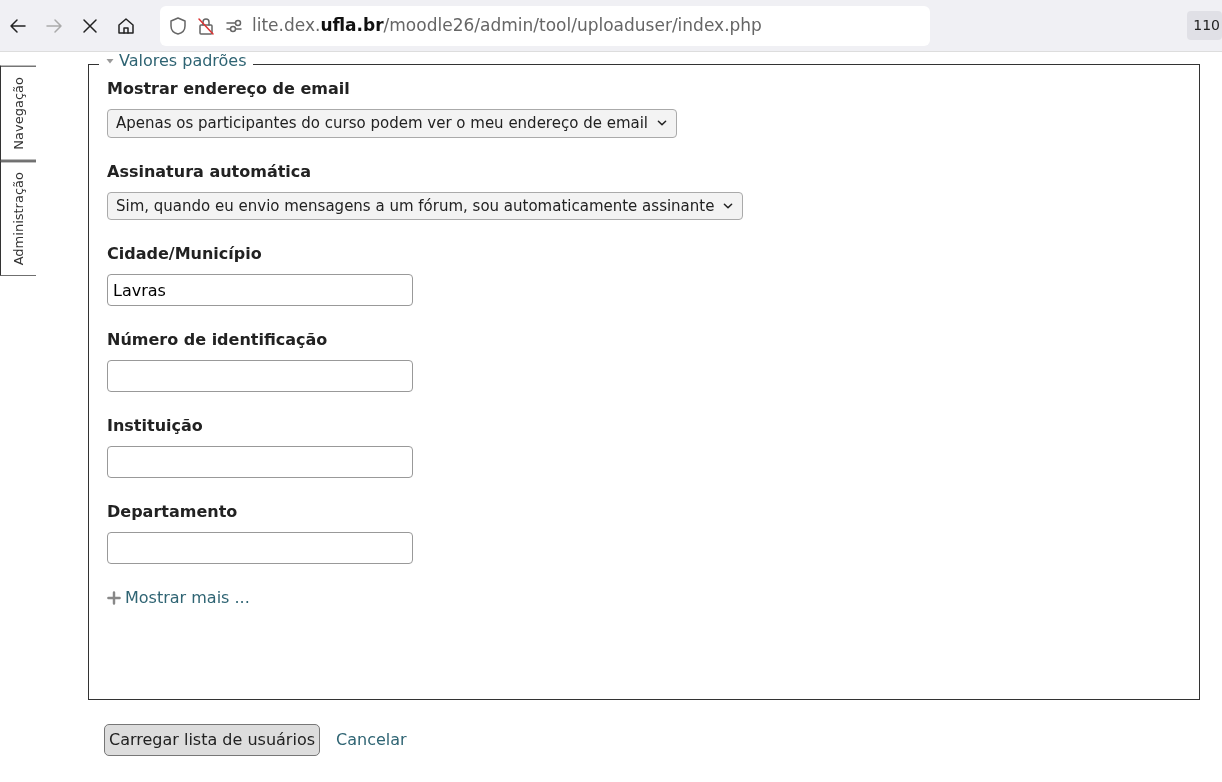  Describe the element at coordinates (218, 340) in the screenshot. I see `field-label: Número de identificação` at that location.